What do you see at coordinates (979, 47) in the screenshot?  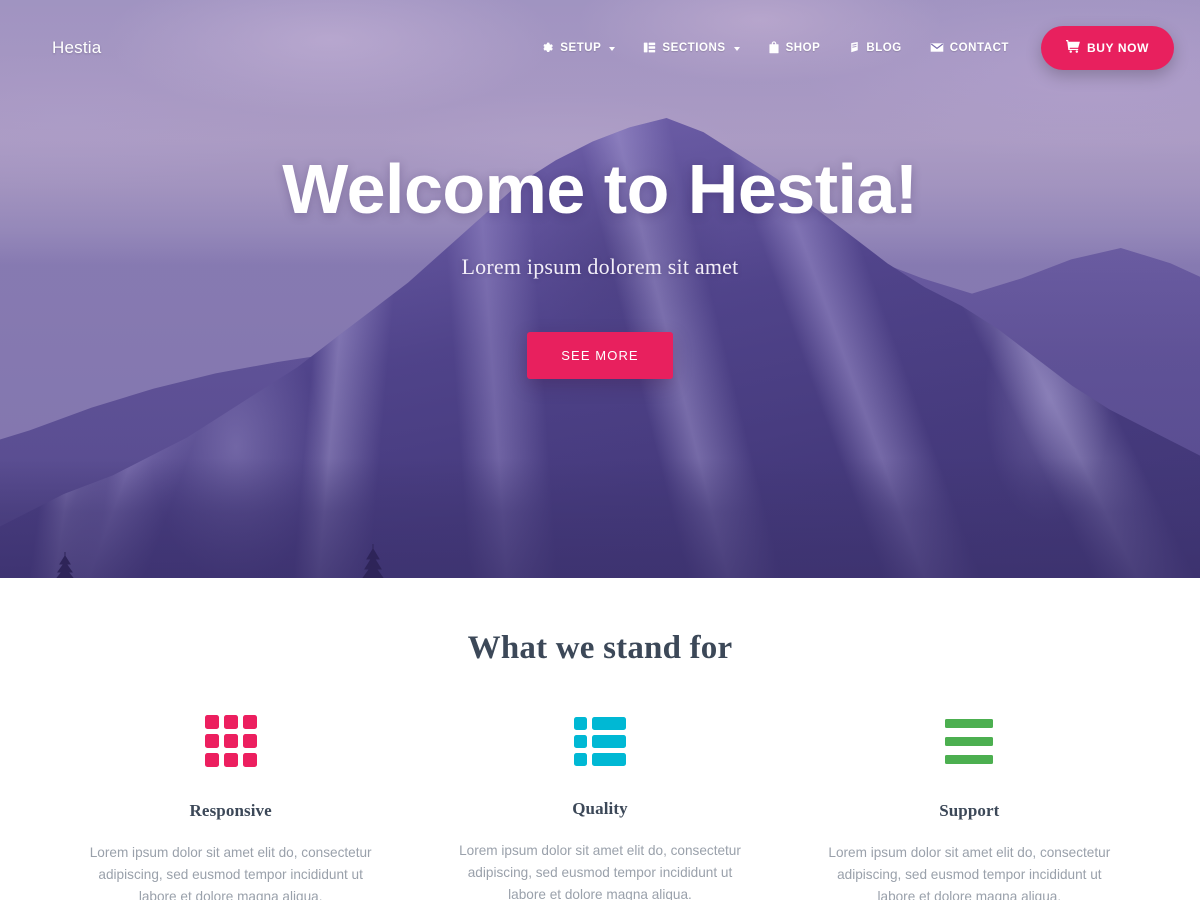 I see `nav-item-label: CONTACT` at bounding box center [979, 47].